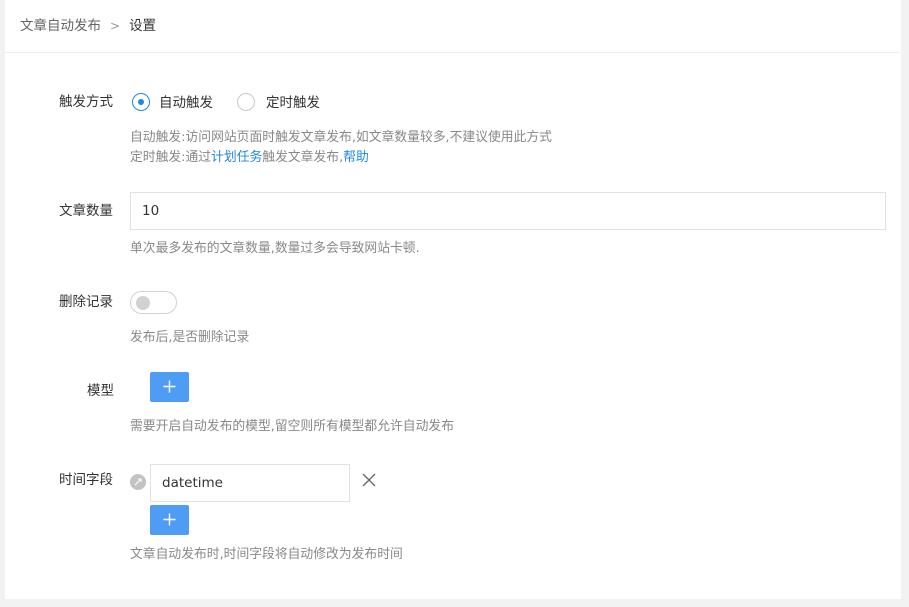 This screenshot has height=607, width=909. What do you see at coordinates (153, 302) in the screenshot?
I see `delete-record-toggle` at bounding box center [153, 302].